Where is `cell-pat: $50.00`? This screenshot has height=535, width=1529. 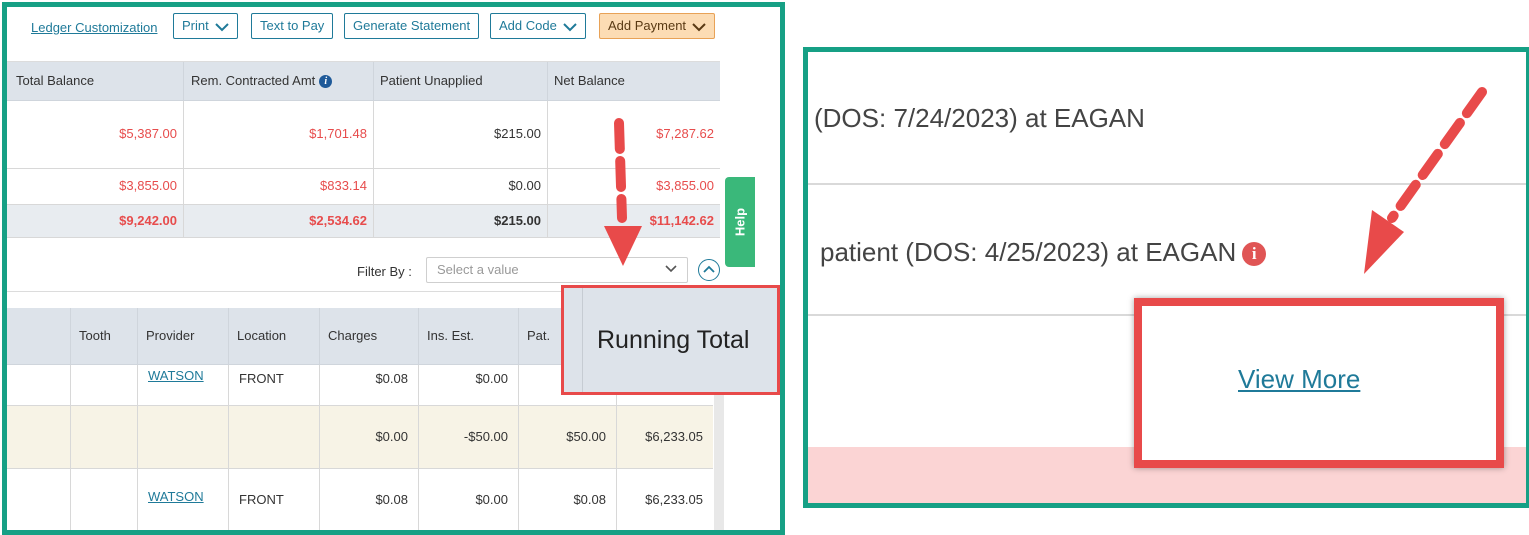
cell-pat: $50.00 is located at coordinates (568, 437).